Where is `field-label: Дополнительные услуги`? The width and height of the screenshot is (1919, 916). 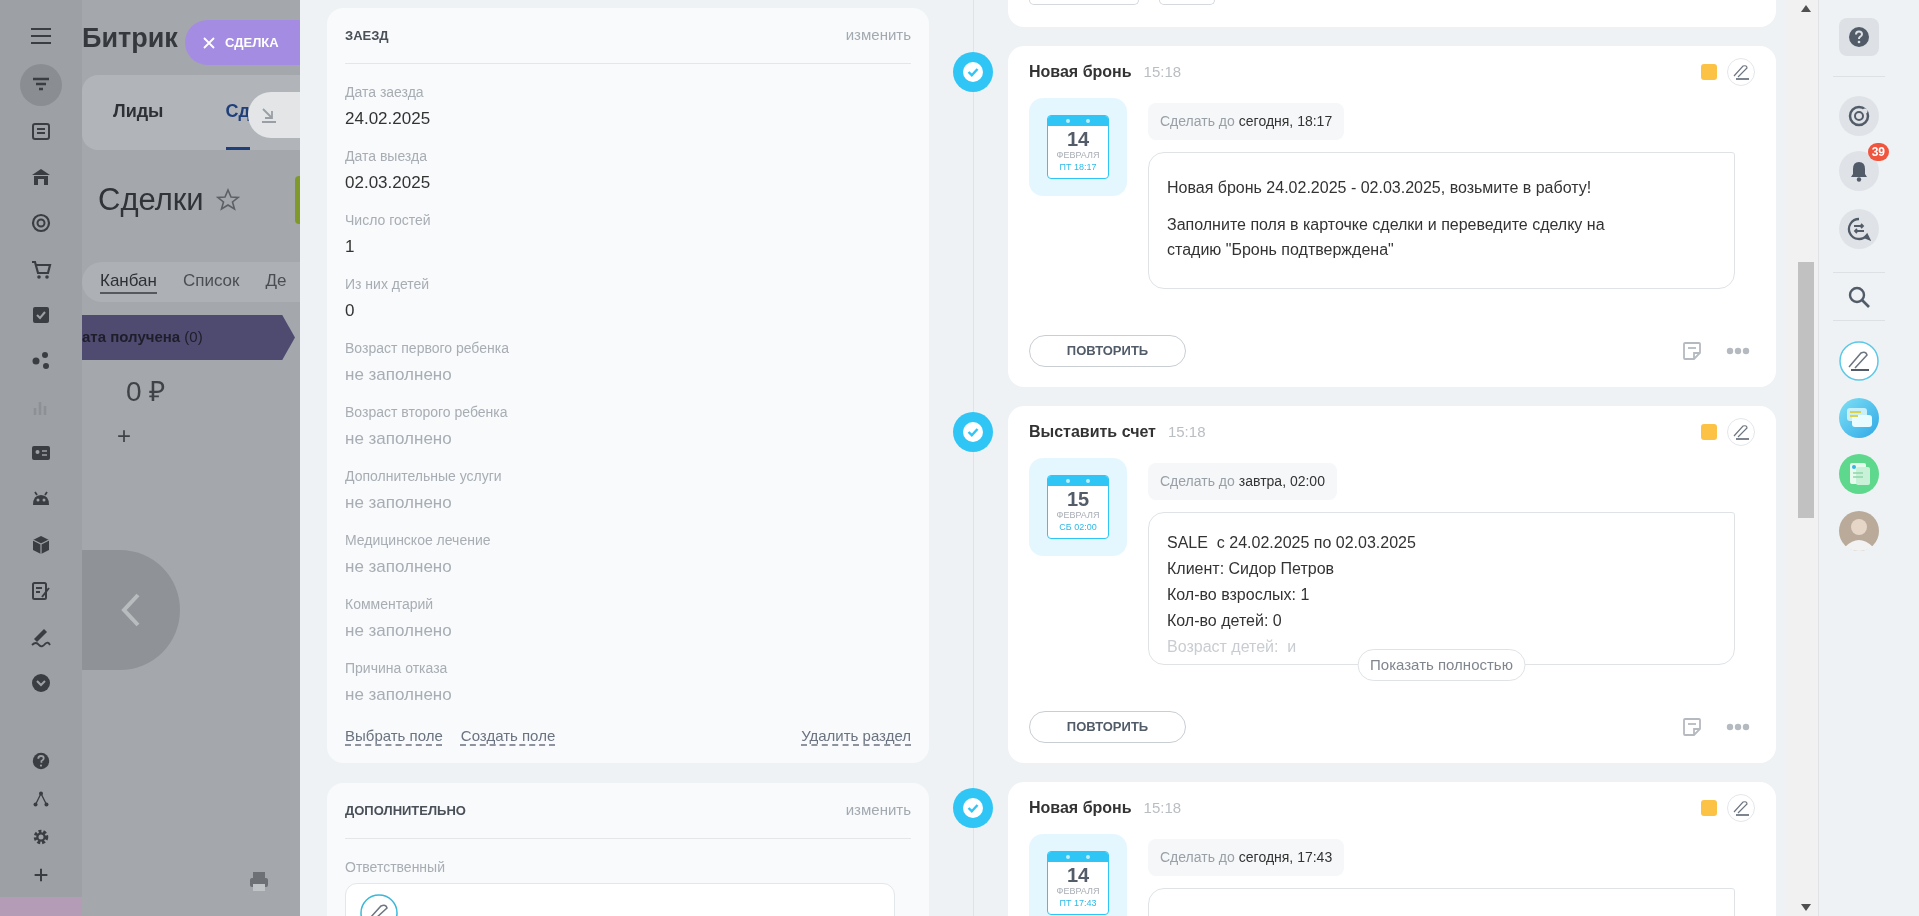
field-label: Дополнительные услуги is located at coordinates (424, 476).